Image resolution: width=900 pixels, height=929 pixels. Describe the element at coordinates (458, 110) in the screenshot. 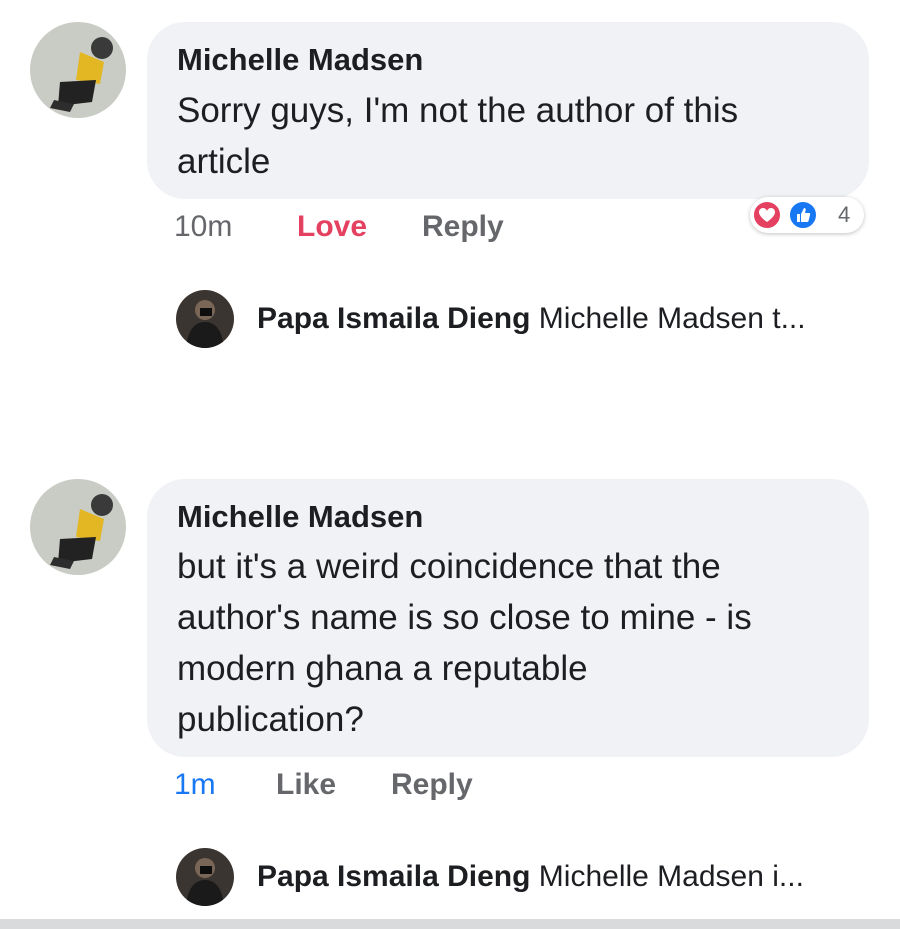

I see `comment-text-line: Sorry guys, I'm not the author of this` at that location.